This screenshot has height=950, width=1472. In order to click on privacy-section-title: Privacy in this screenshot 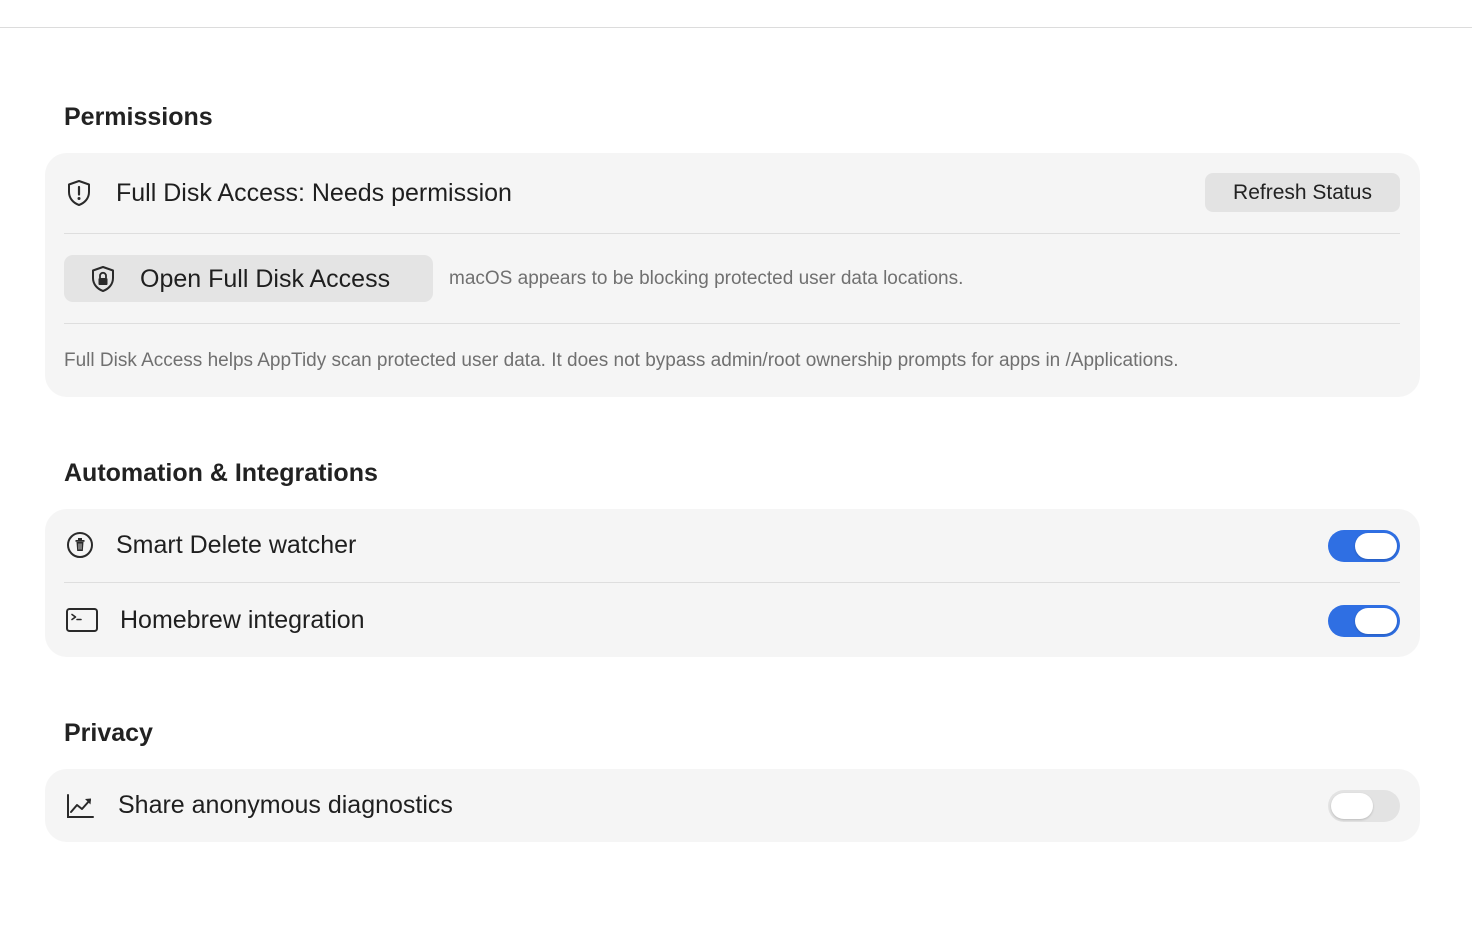, I will do `click(108, 733)`.